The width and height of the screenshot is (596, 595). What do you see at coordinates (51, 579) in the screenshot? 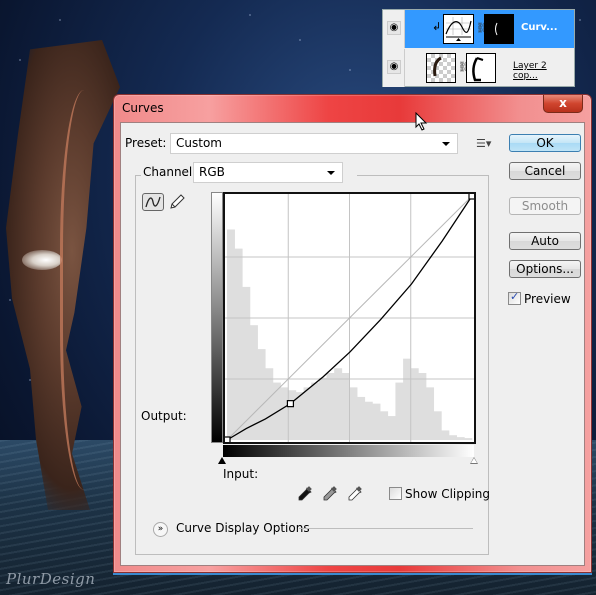
I see `watermark: PlurDesign` at bounding box center [51, 579].